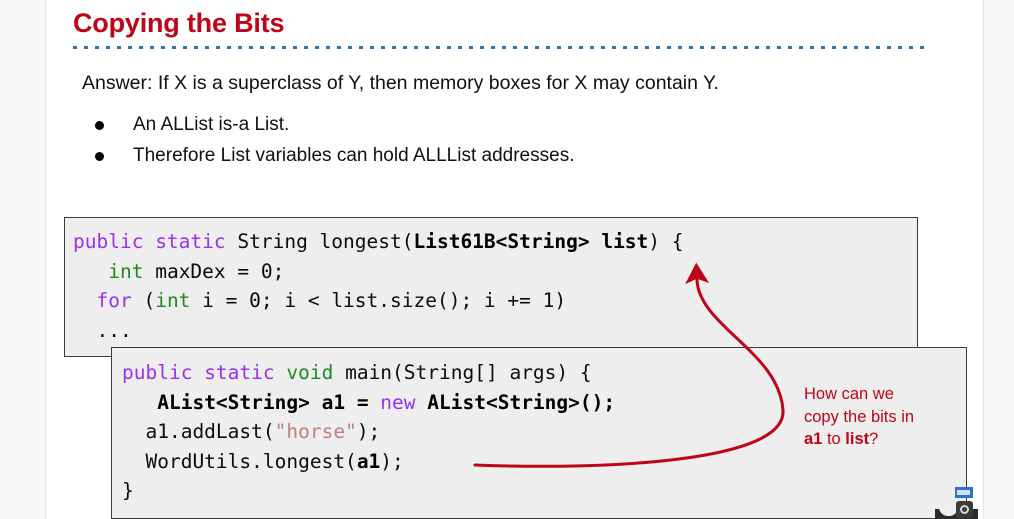  What do you see at coordinates (23, 259) in the screenshot?
I see `page-gutter-left` at bounding box center [23, 259].